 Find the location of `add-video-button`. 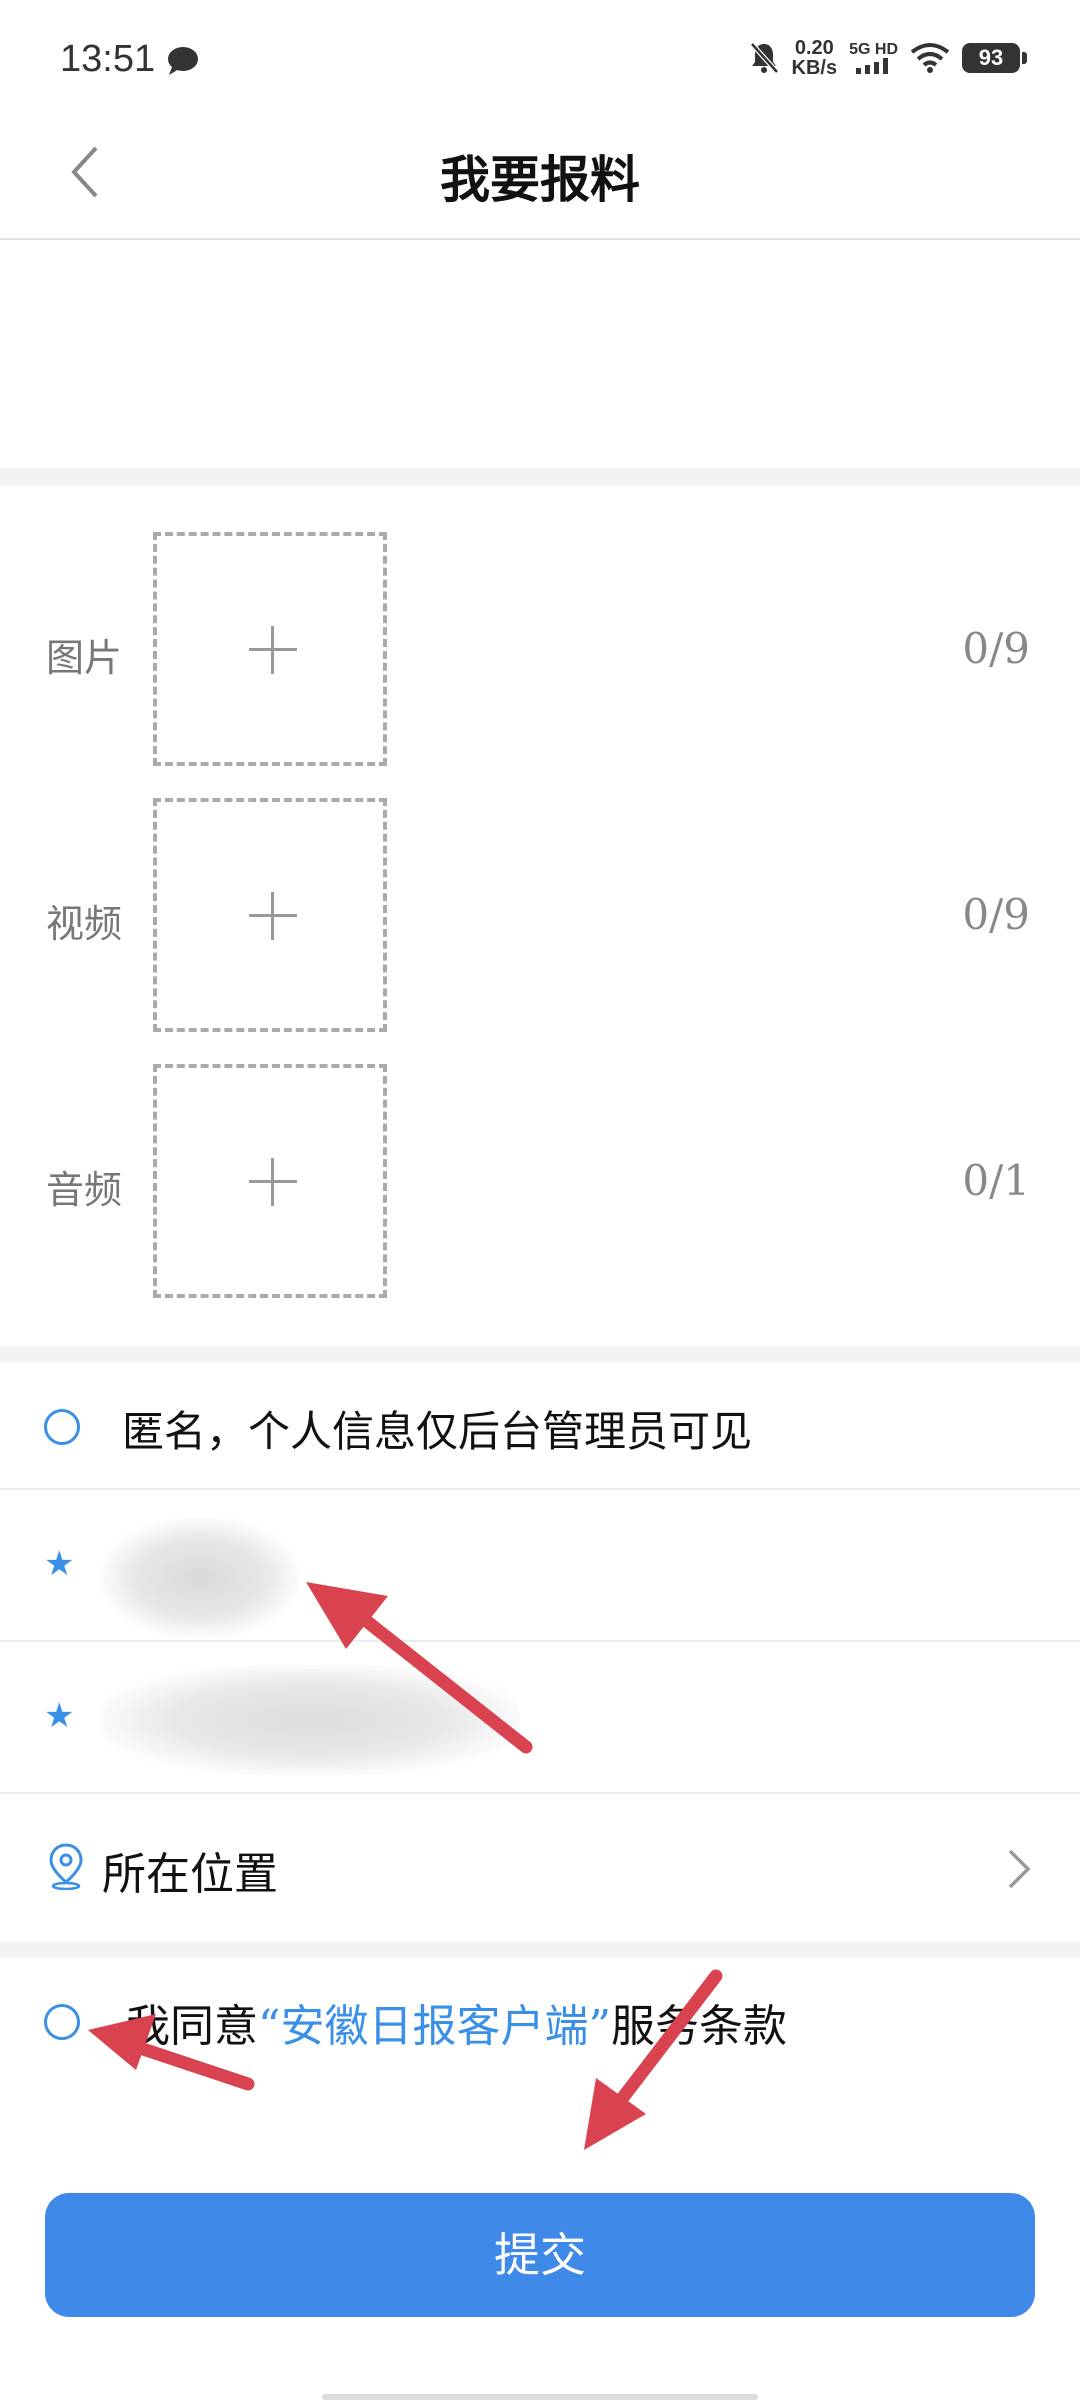

add-video-button is located at coordinates (270, 915).